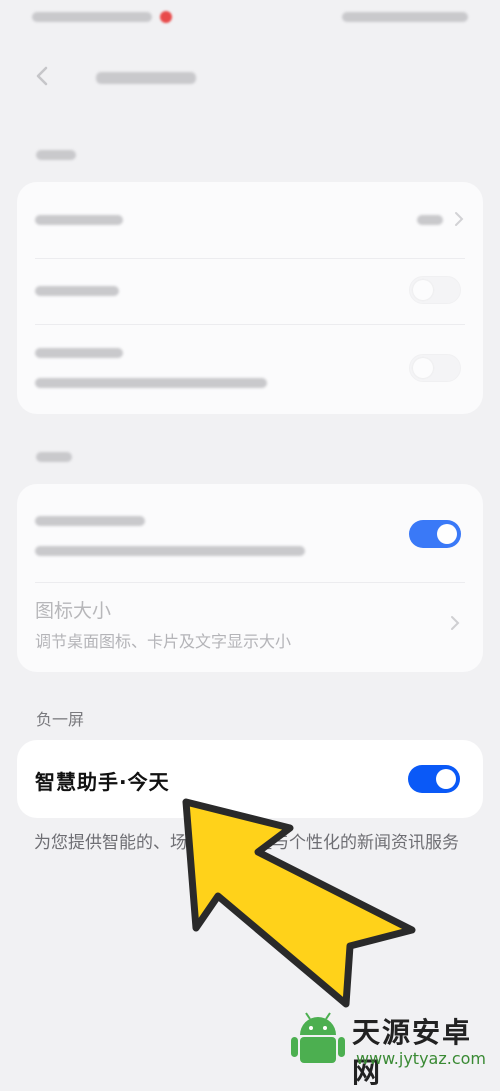  I want to click on status-right-blur, so click(405, 17).